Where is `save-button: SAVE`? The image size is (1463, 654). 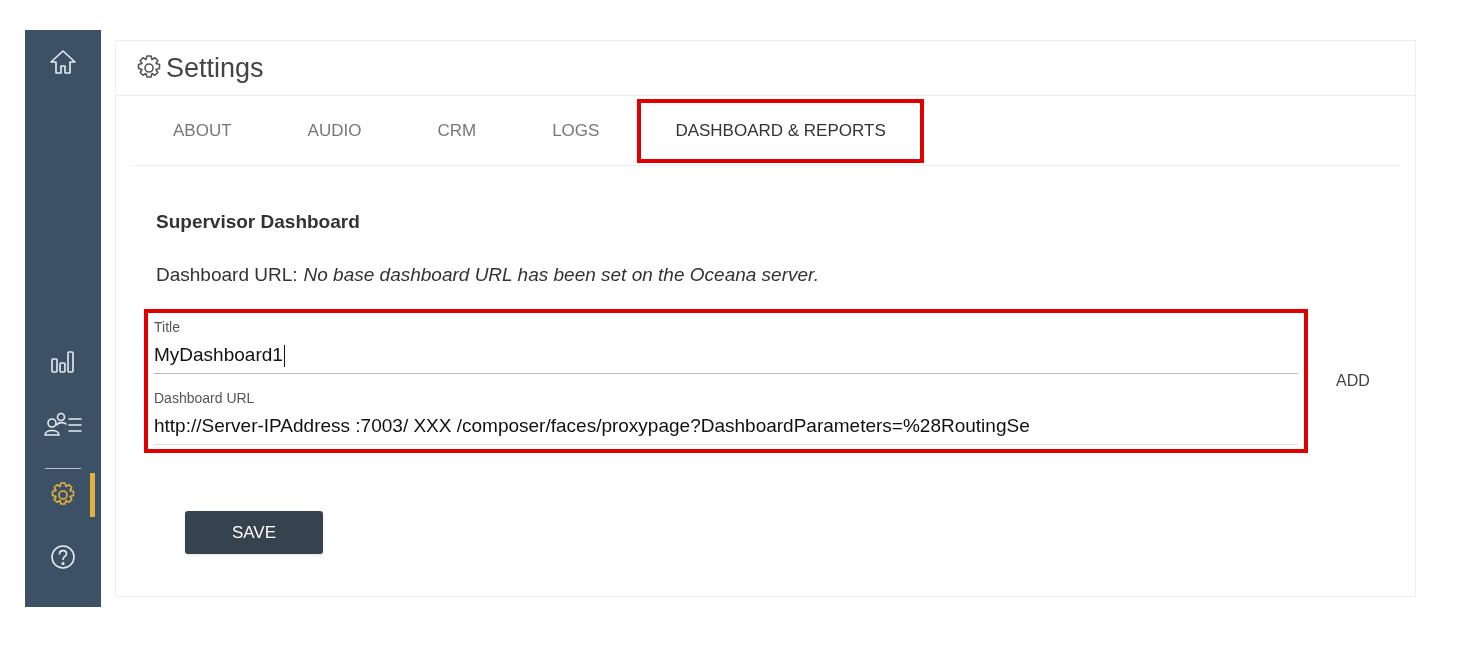 save-button: SAVE is located at coordinates (254, 532).